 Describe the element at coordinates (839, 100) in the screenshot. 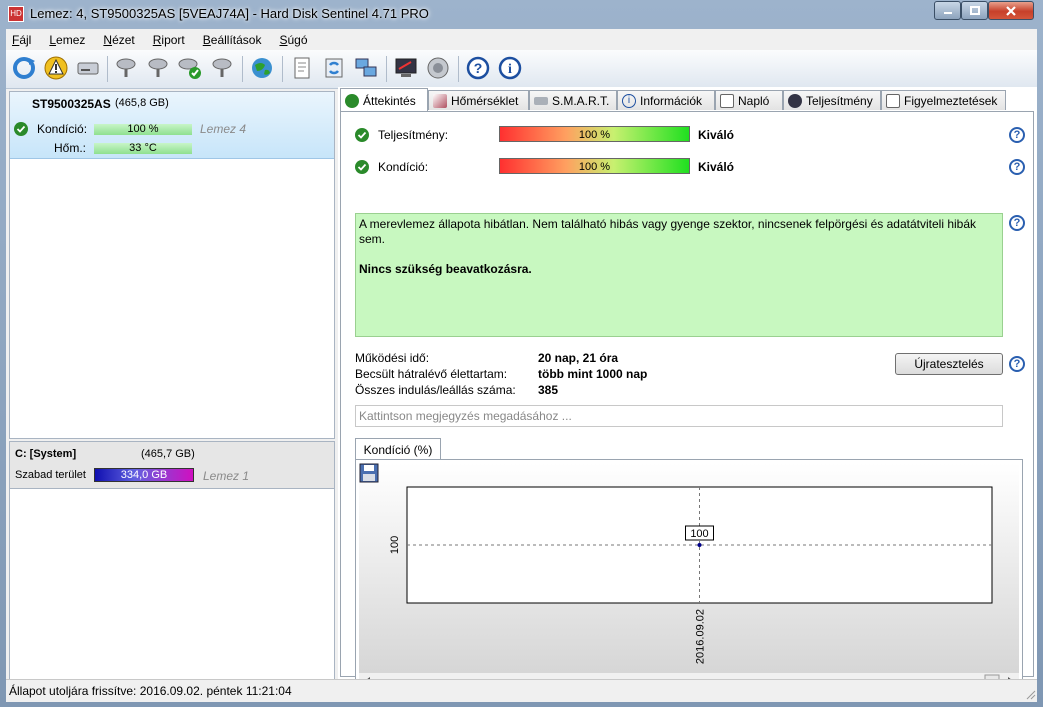

I see `tab-label: Teljesítmény` at that location.